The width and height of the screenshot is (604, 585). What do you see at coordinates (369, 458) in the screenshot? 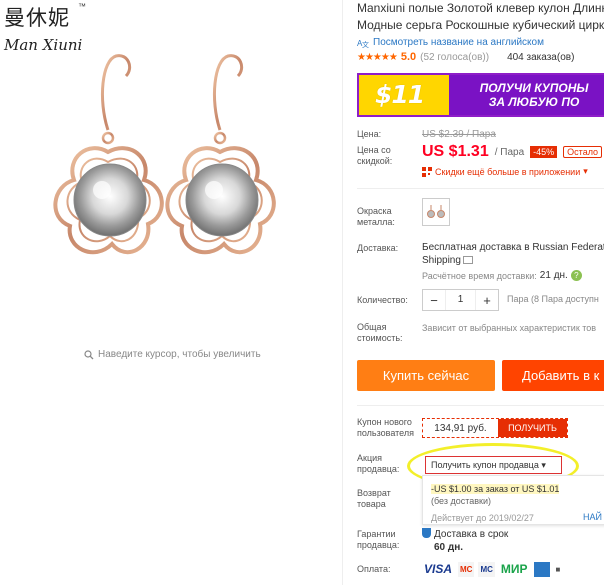
I see `seller-promo-label-1: Акция` at bounding box center [369, 458].